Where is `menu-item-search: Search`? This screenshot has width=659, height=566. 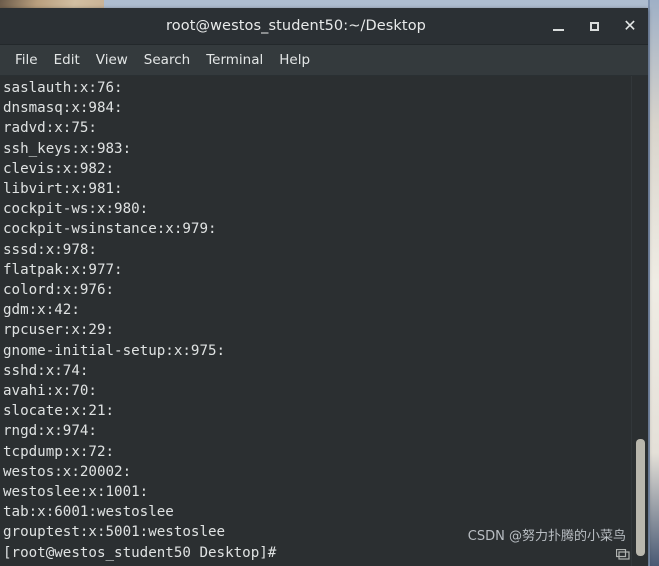 menu-item-search: Search is located at coordinates (167, 60).